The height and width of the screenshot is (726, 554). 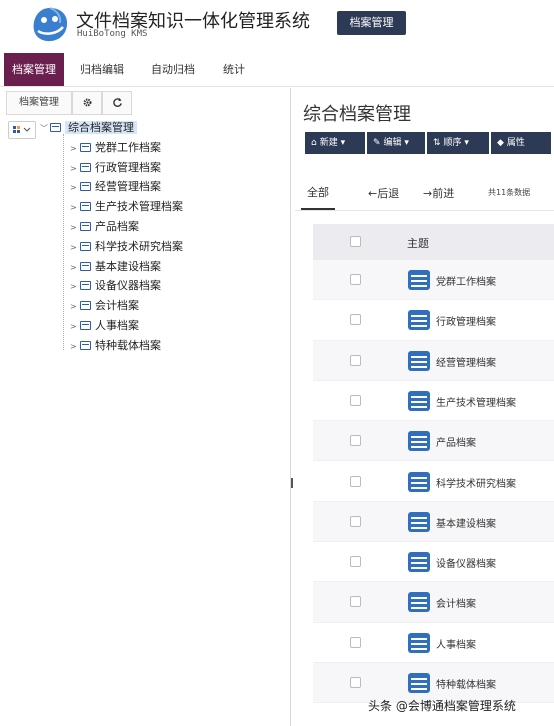 What do you see at coordinates (509, 192) in the screenshot?
I see `record-count: 共11条数据` at bounding box center [509, 192].